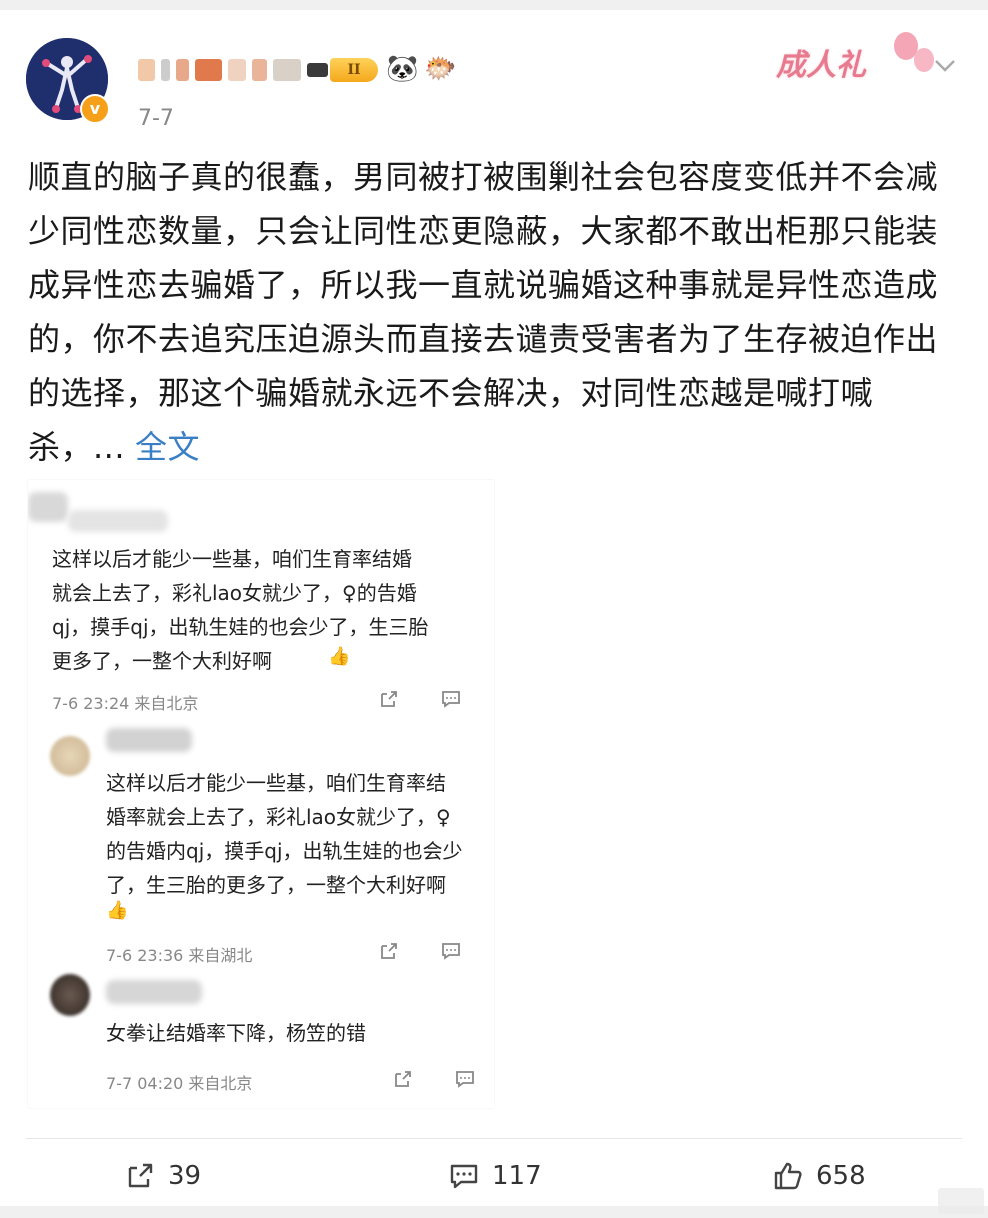  I want to click on blurred-avatar, so click(48, 507).